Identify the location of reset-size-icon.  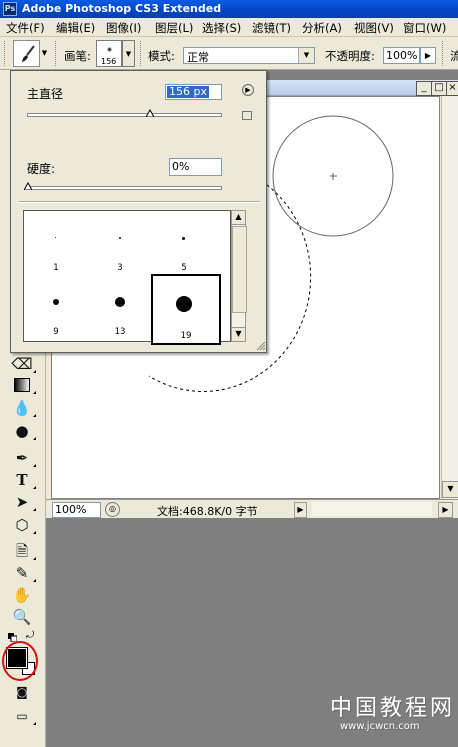
(247, 115).